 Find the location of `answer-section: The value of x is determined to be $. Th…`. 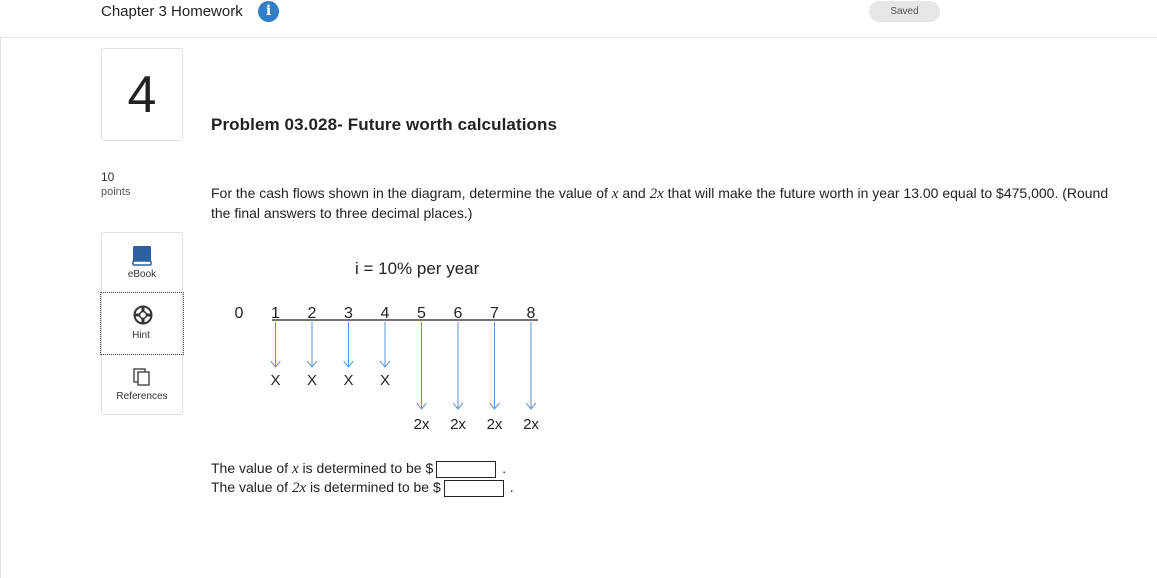

answer-section: The value of x is determined to be $. Th… is located at coordinates (362, 478).